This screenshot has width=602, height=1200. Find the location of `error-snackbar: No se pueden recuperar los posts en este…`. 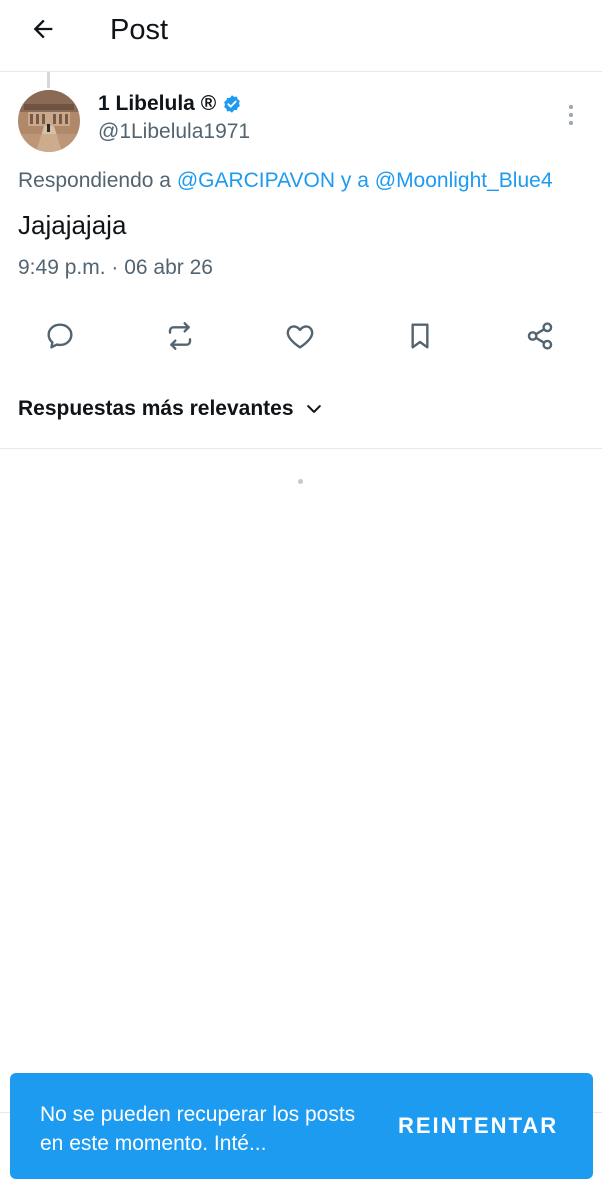

error-snackbar: No se pueden recuperar los posts en este… is located at coordinates (301, 1126).